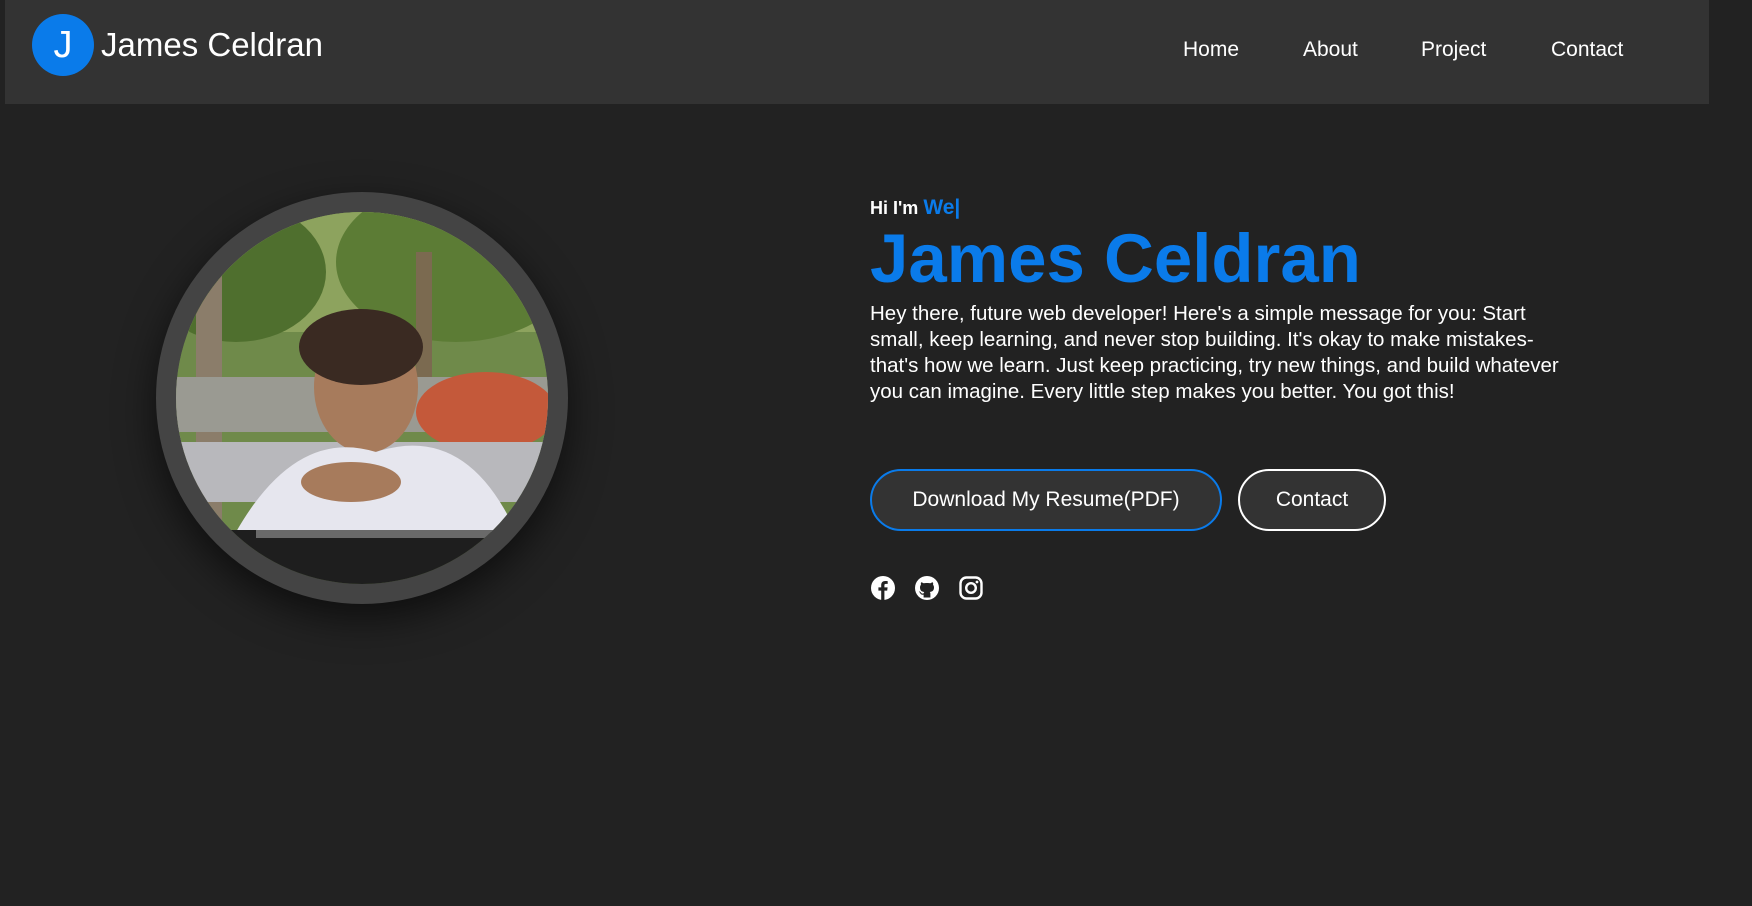 The height and width of the screenshot is (906, 1752). I want to click on hero-buttons: Download My Resume(PDF) Contact, so click(1220, 500).